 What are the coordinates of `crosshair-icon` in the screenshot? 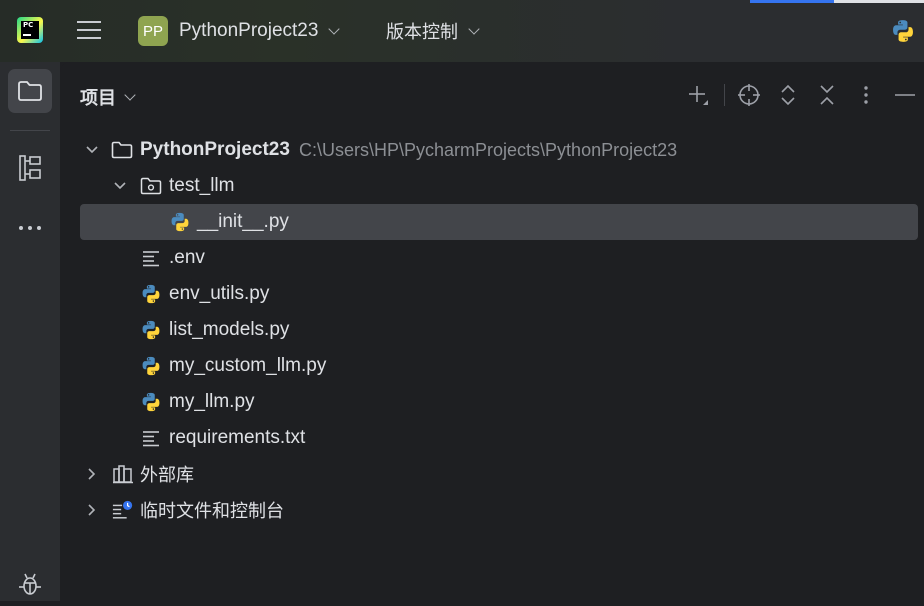 It's located at (749, 95).